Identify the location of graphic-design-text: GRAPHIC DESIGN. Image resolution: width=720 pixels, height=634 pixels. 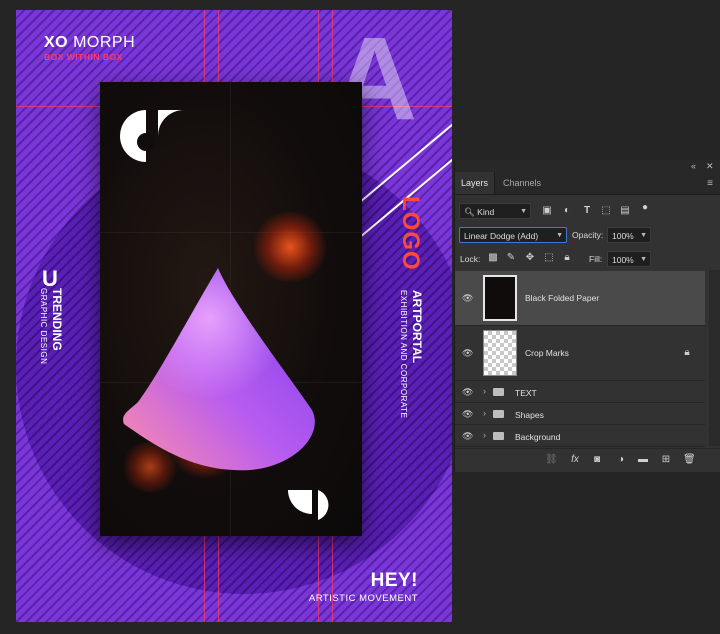
(43, 326).